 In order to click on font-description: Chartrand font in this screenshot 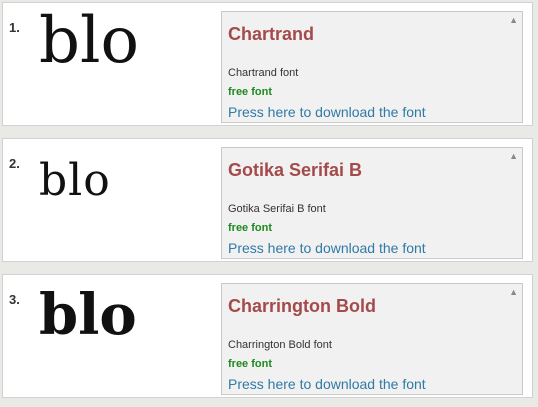, I will do `click(263, 73)`.